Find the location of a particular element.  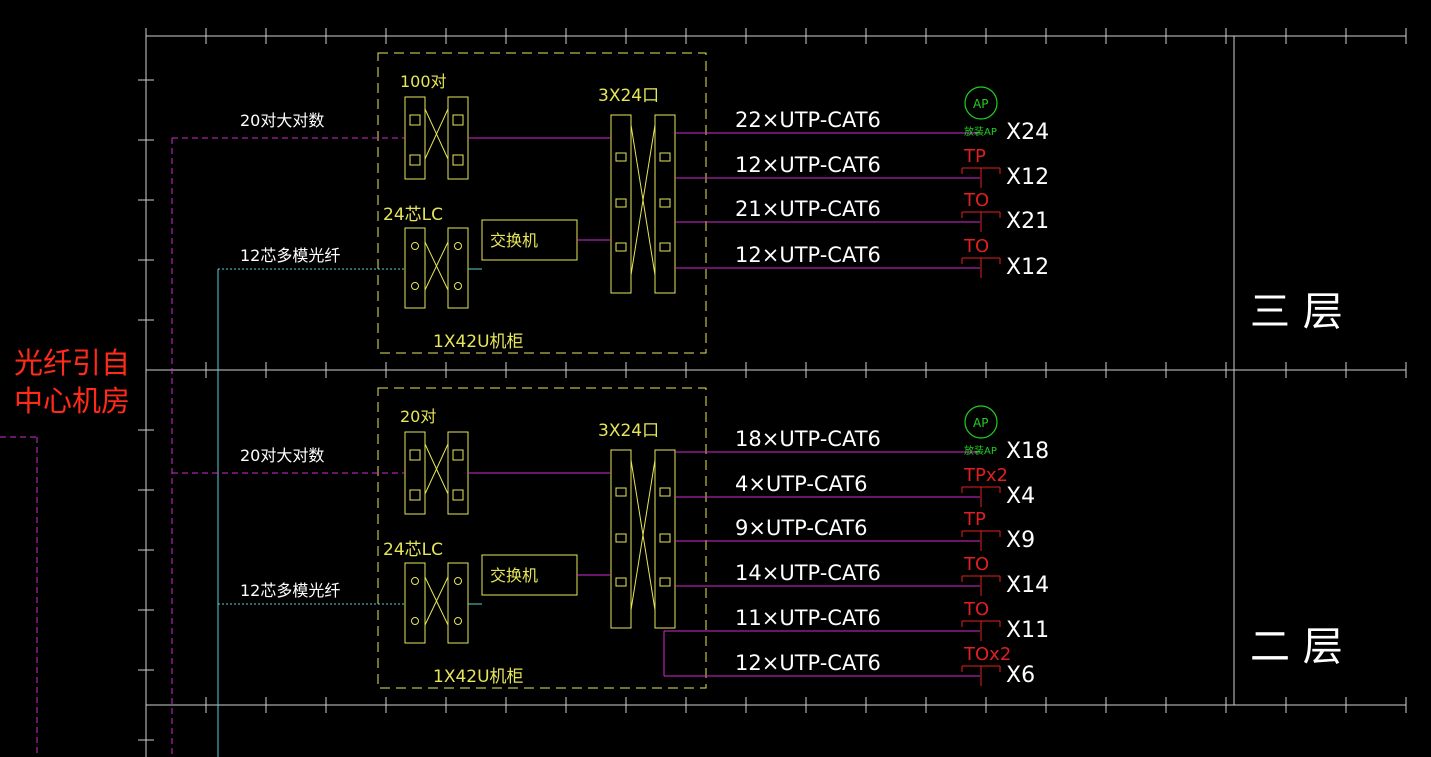

outlet-count: X24 is located at coordinates (1027, 132).